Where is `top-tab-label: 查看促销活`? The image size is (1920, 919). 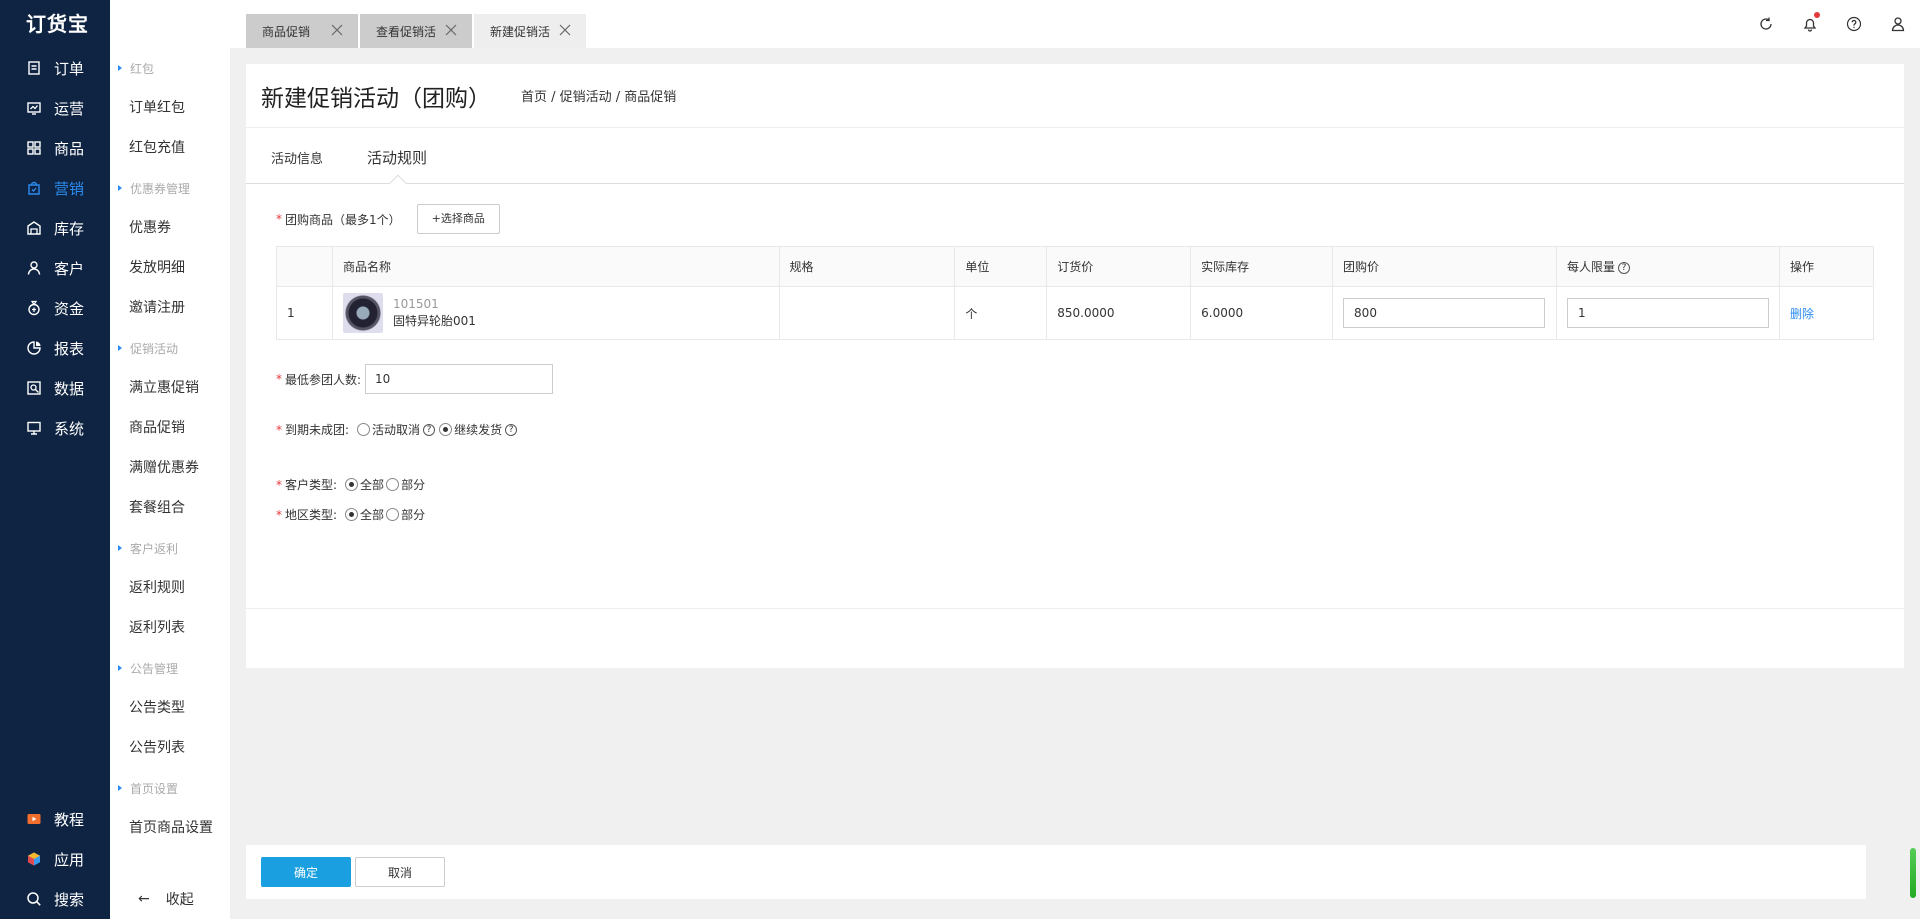 top-tab-label: 查看促销活 is located at coordinates (406, 31).